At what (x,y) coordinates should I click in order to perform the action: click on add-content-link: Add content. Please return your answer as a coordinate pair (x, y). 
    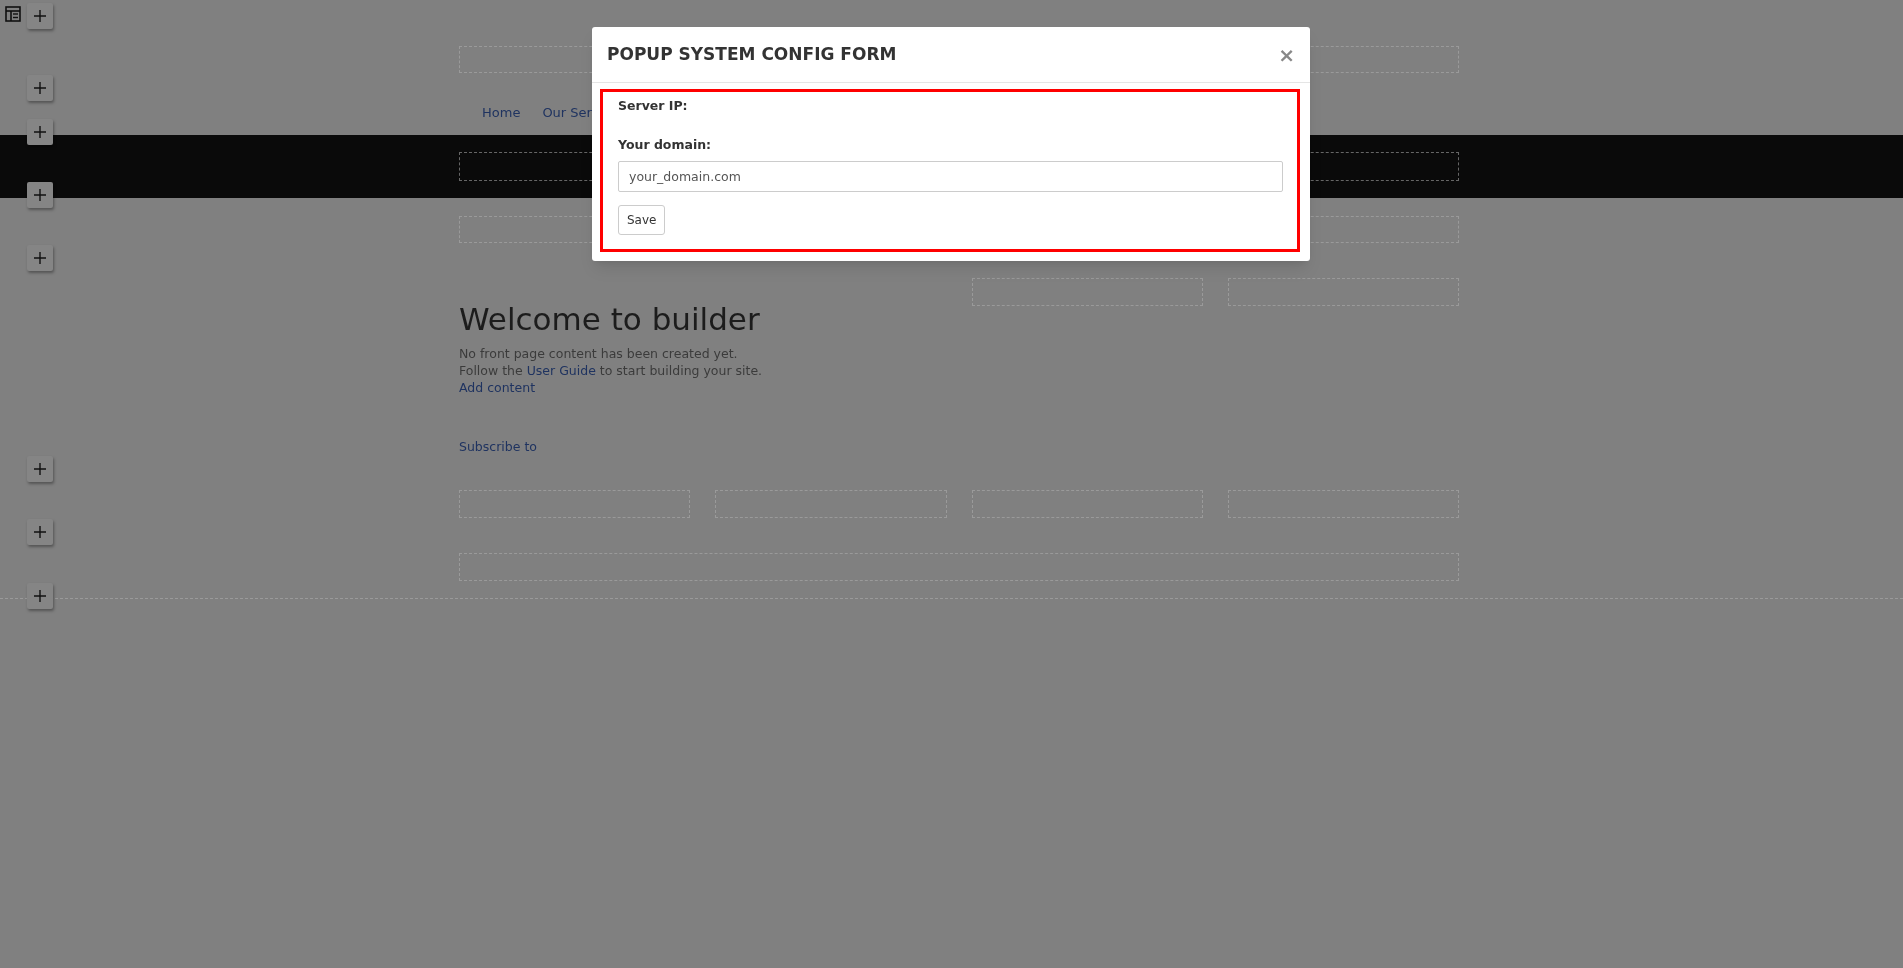
    Looking at the image, I should click on (497, 387).